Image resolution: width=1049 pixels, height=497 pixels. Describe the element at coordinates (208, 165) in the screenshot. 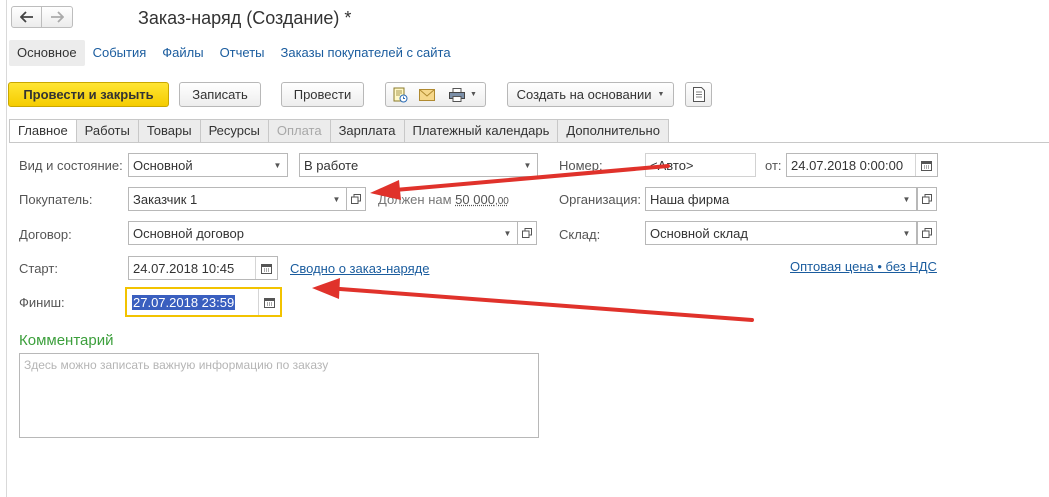

I see `kind-select: Основной ▼` at that location.